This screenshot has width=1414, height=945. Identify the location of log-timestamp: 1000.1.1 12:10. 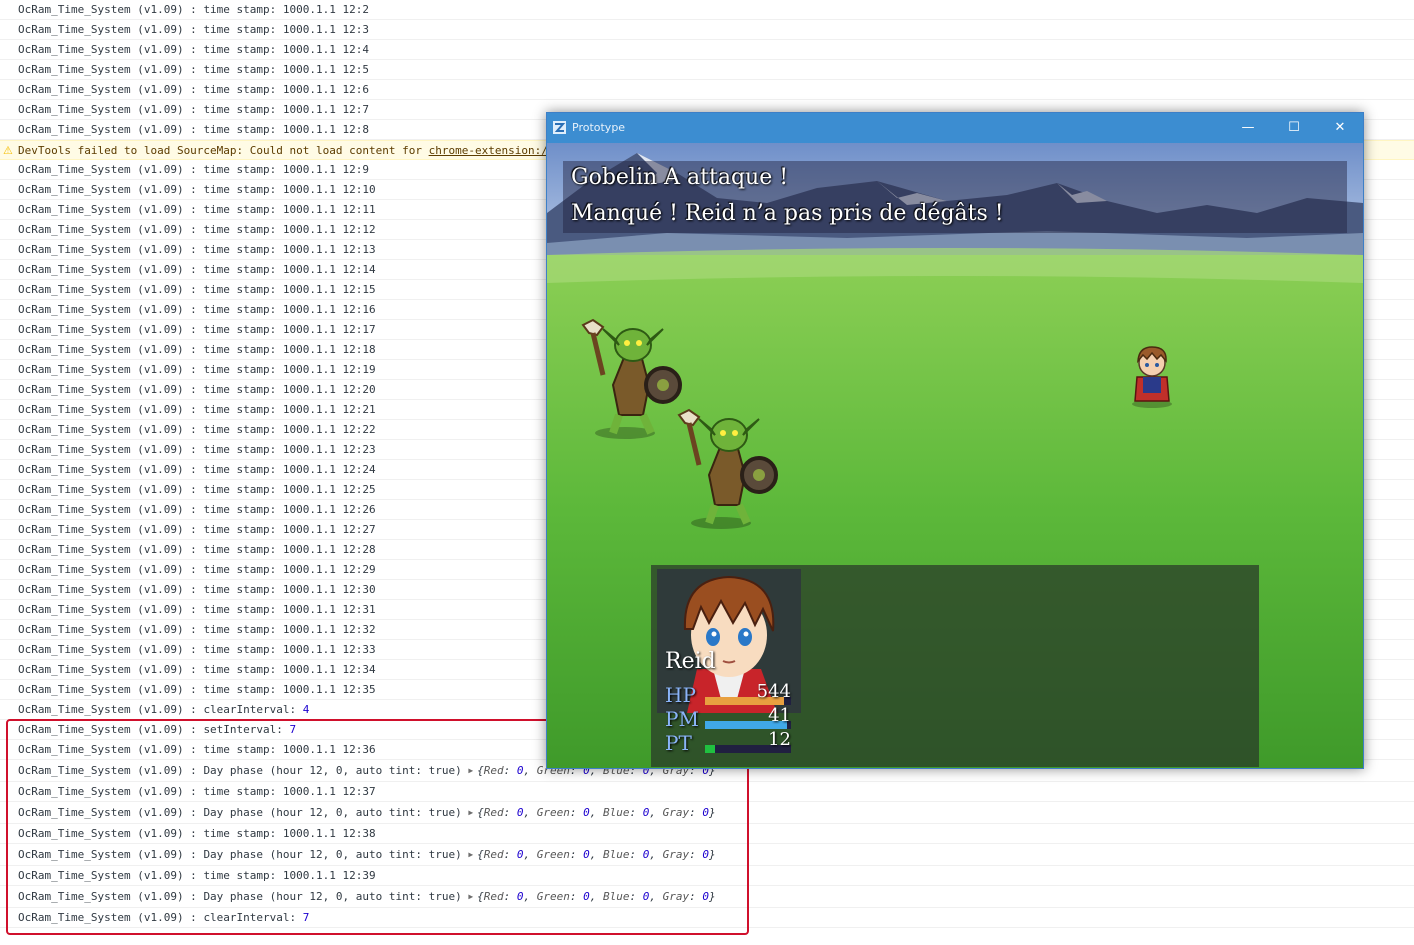
(329, 189).